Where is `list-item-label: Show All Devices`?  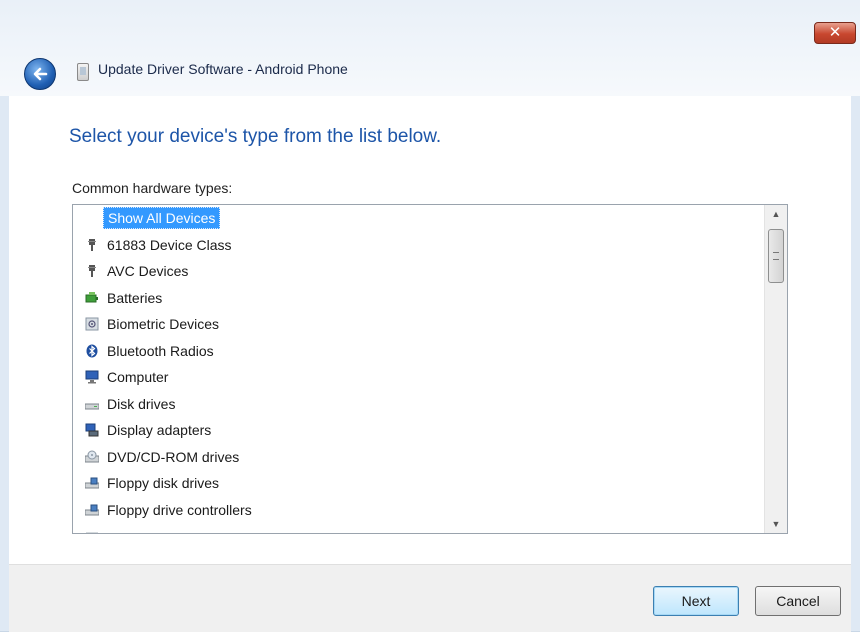
list-item-label: Show All Devices is located at coordinates (162, 218).